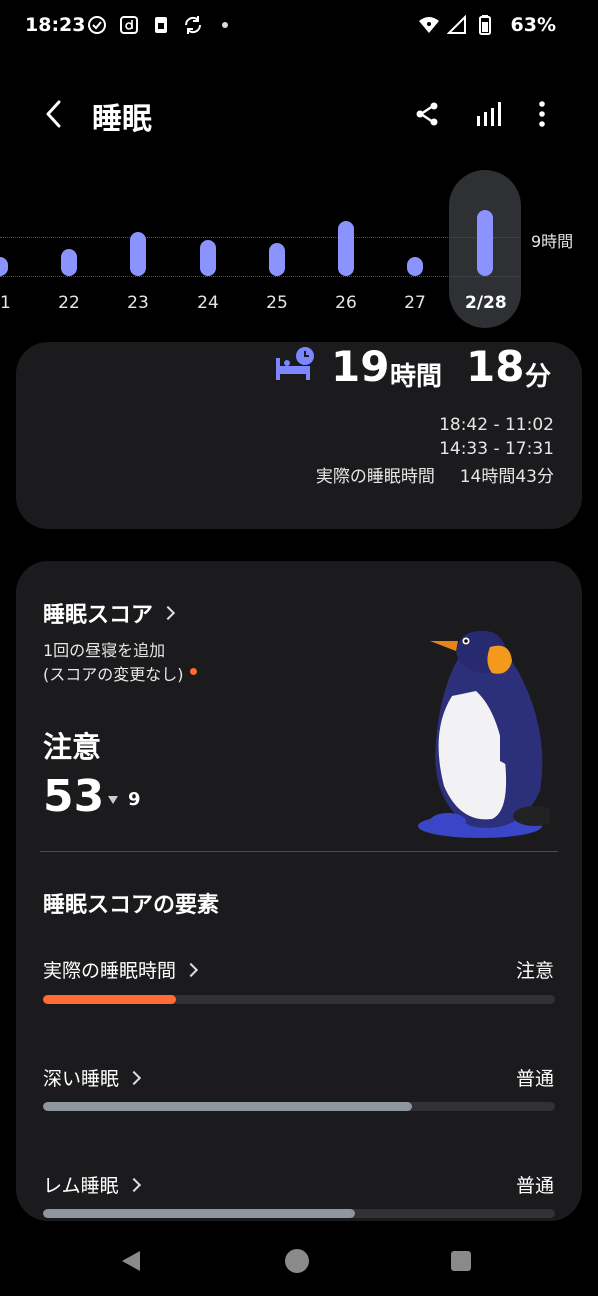 The image size is (598, 1296). Describe the element at coordinates (538, 377) in the screenshot. I see `total-minutes-unit: 分` at that location.